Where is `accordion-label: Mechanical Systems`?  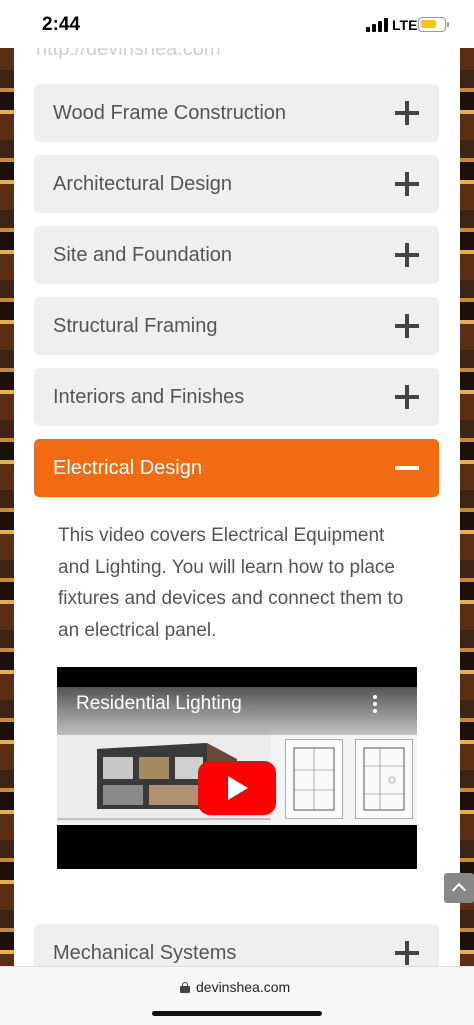
accordion-label: Mechanical Systems is located at coordinates (145, 953).